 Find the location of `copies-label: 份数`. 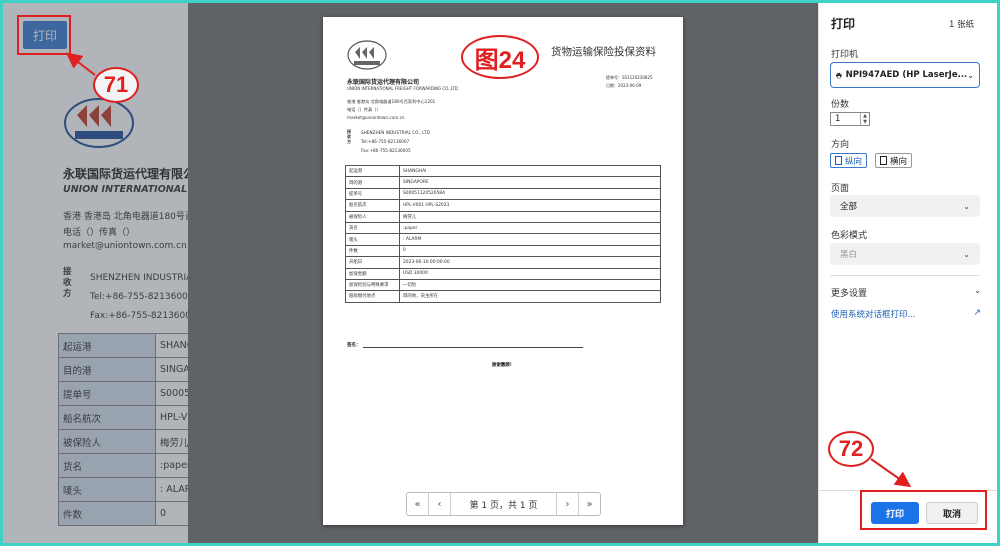

copies-label: 份数 is located at coordinates (840, 105).